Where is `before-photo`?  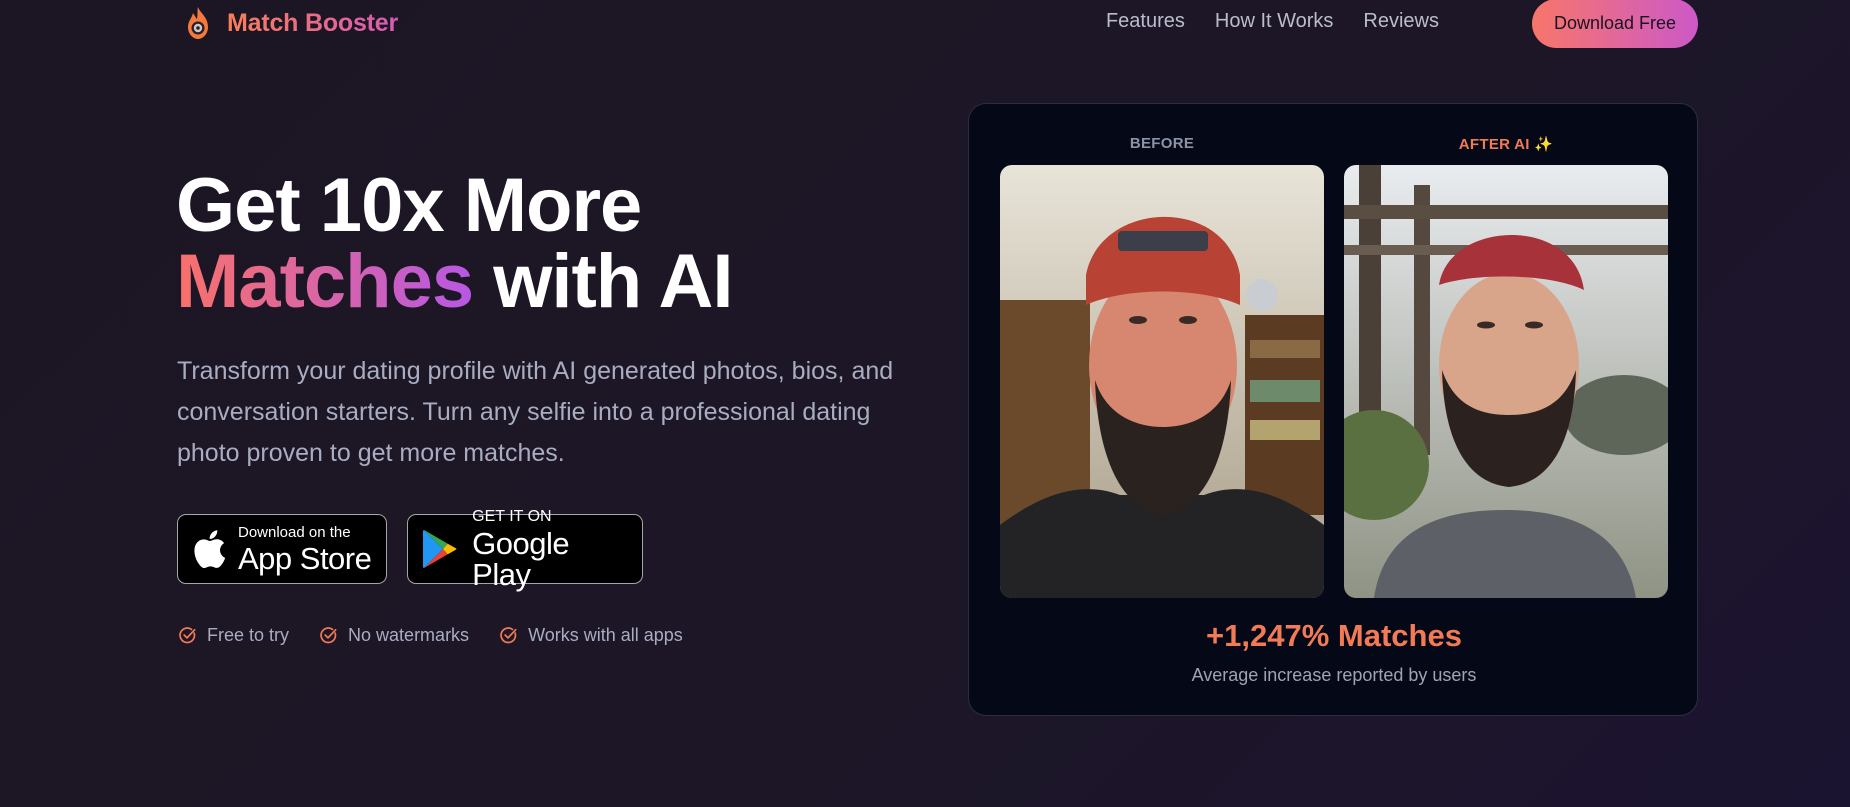 before-photo is located at coordinates (1162, 381).